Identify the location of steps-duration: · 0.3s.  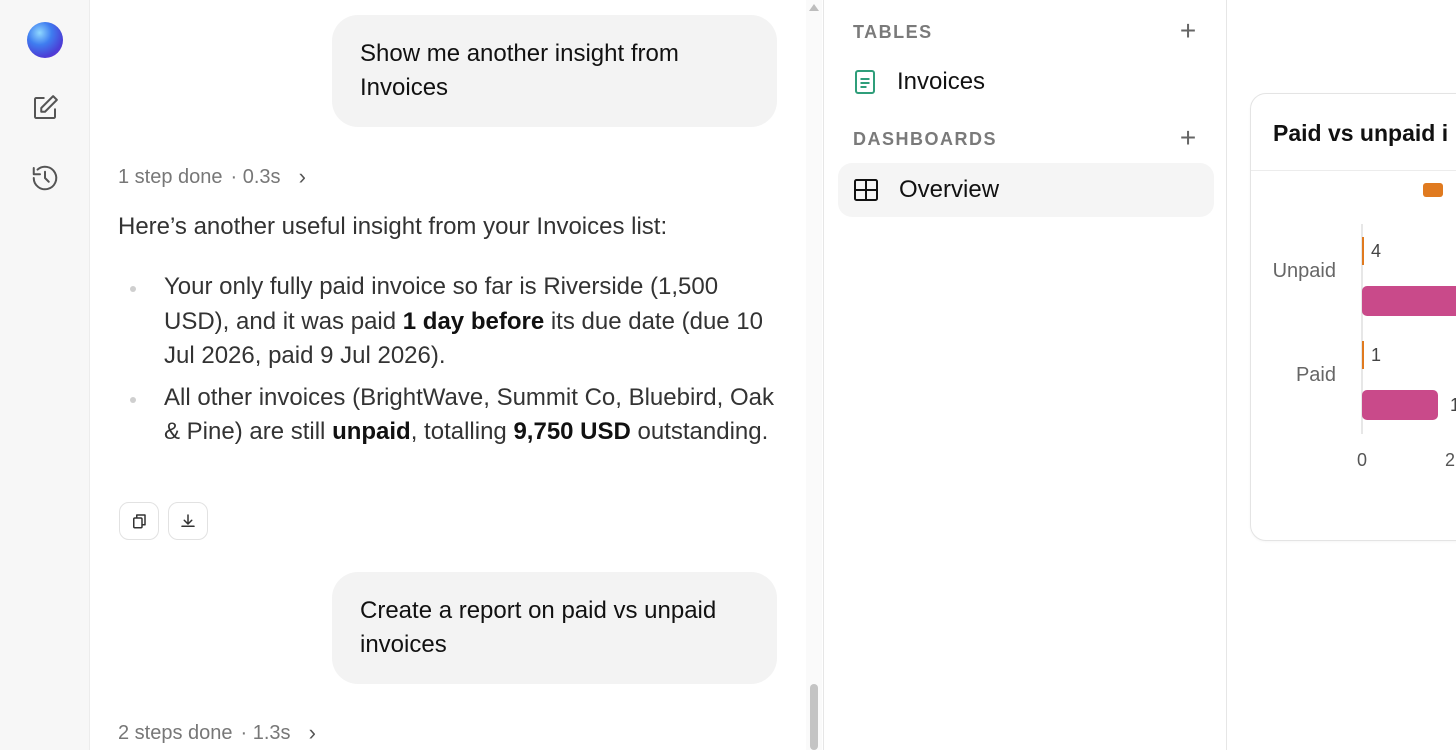
(255, 176).